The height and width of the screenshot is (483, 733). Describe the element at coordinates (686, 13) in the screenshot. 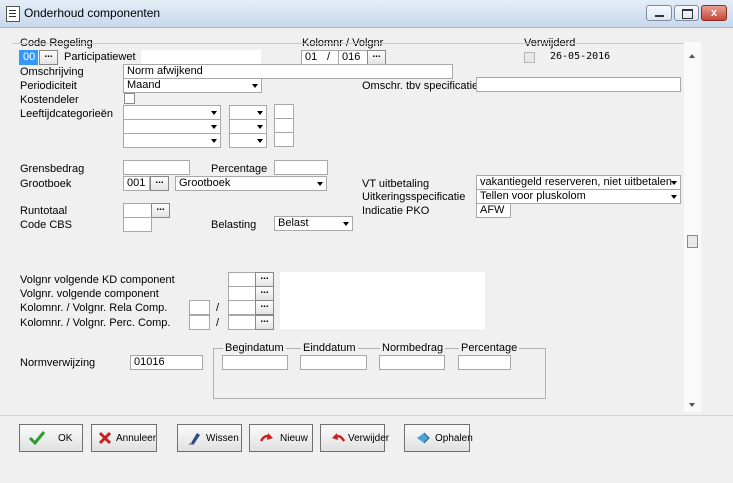

I see `maximize-button` at that location.